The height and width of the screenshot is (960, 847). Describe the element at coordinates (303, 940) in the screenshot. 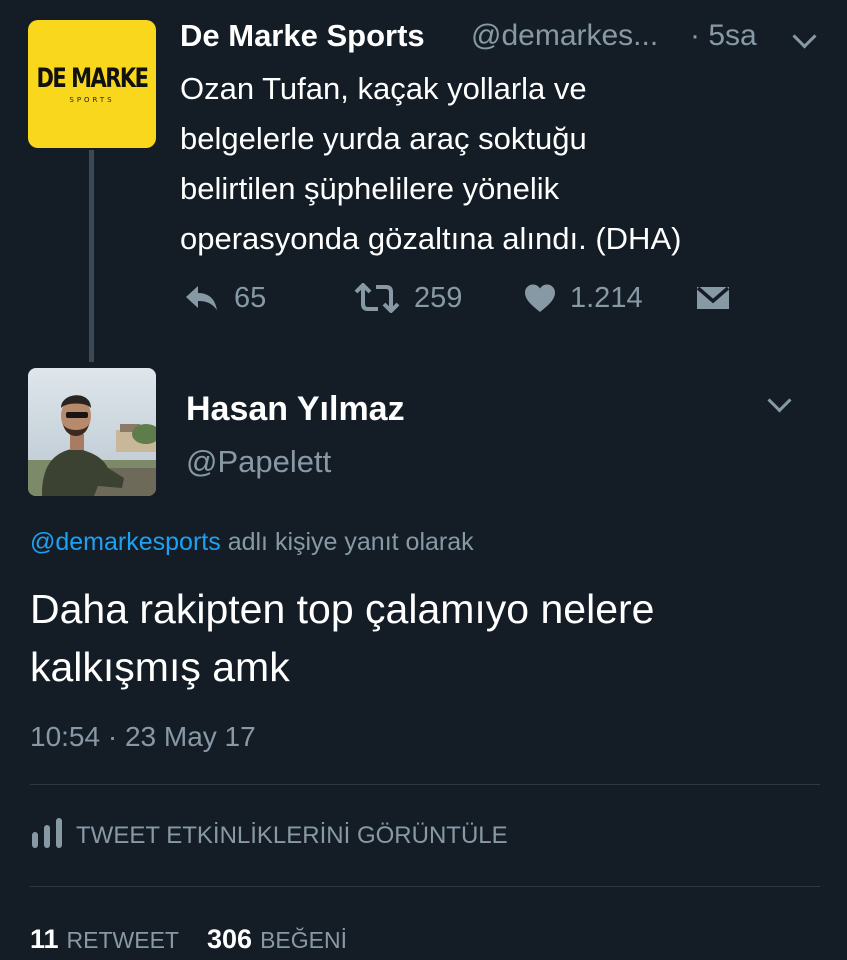

I see `like-total-label: BEĞENİ` at that location.